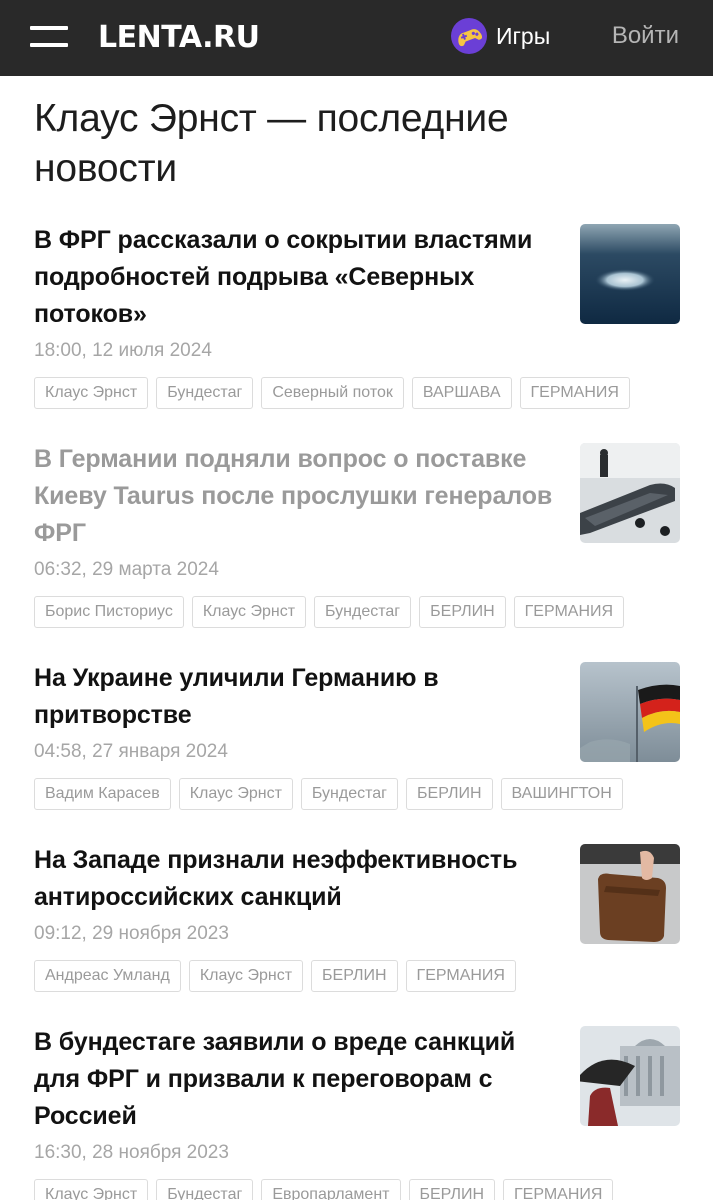  I want to click on tag: ВАШИНГТОН, so click(561, 794).